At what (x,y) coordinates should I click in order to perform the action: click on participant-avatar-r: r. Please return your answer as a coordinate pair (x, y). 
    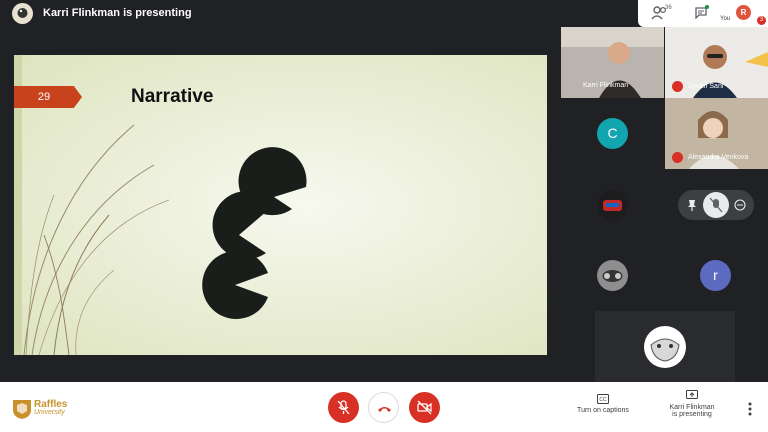
    Looking at the image, I should click on (715, 275).